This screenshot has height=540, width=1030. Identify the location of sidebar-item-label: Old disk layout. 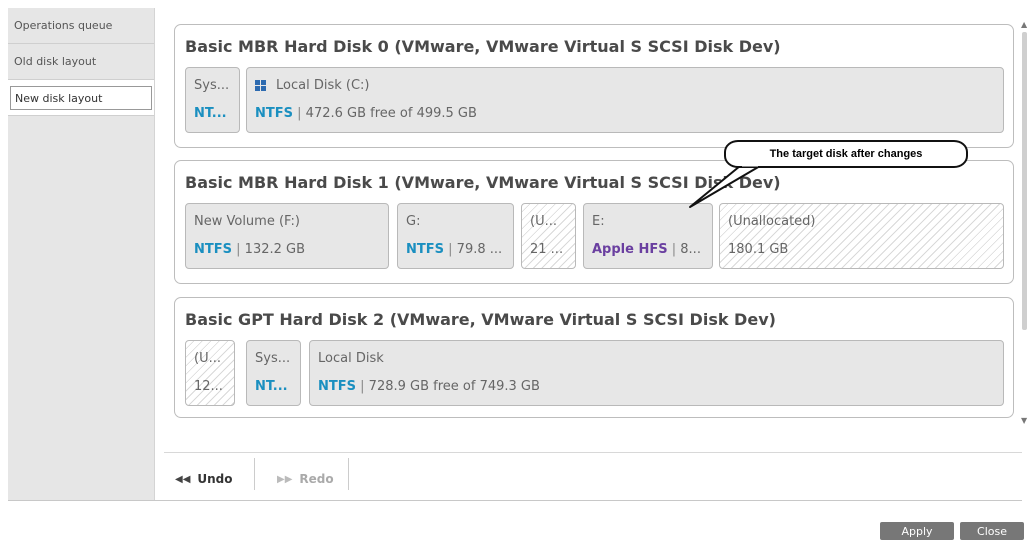
(55, 61).